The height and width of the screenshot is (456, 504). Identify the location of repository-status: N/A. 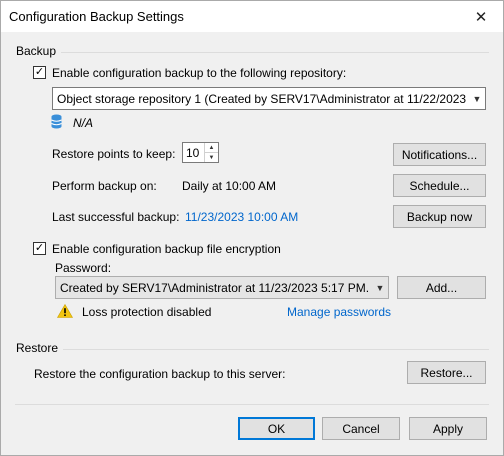
(83, 123).